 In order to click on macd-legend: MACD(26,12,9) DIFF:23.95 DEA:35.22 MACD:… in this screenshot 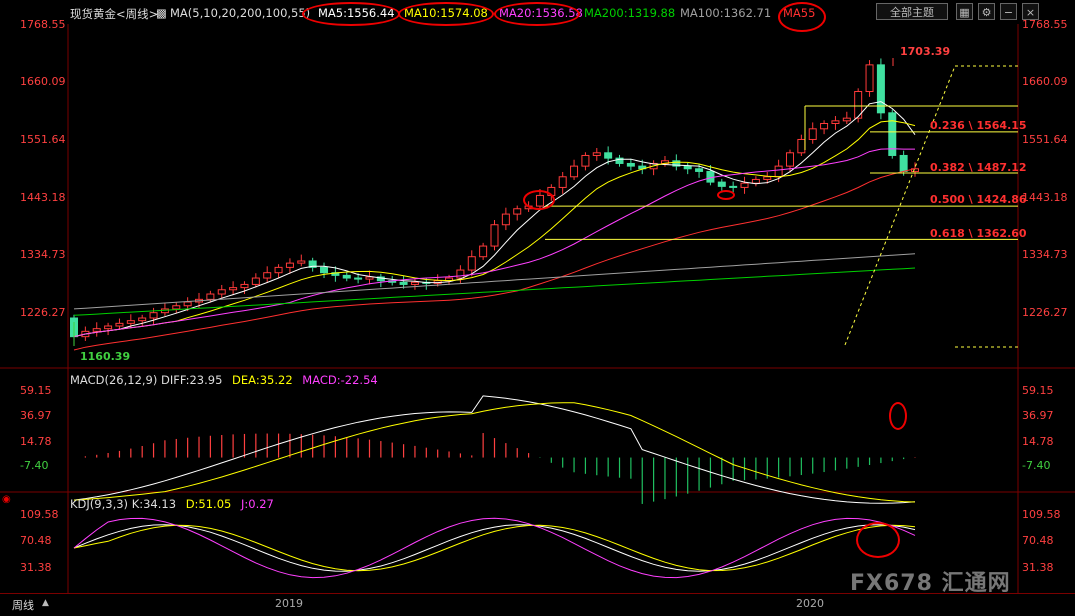, I will do `click(224, 380)`.